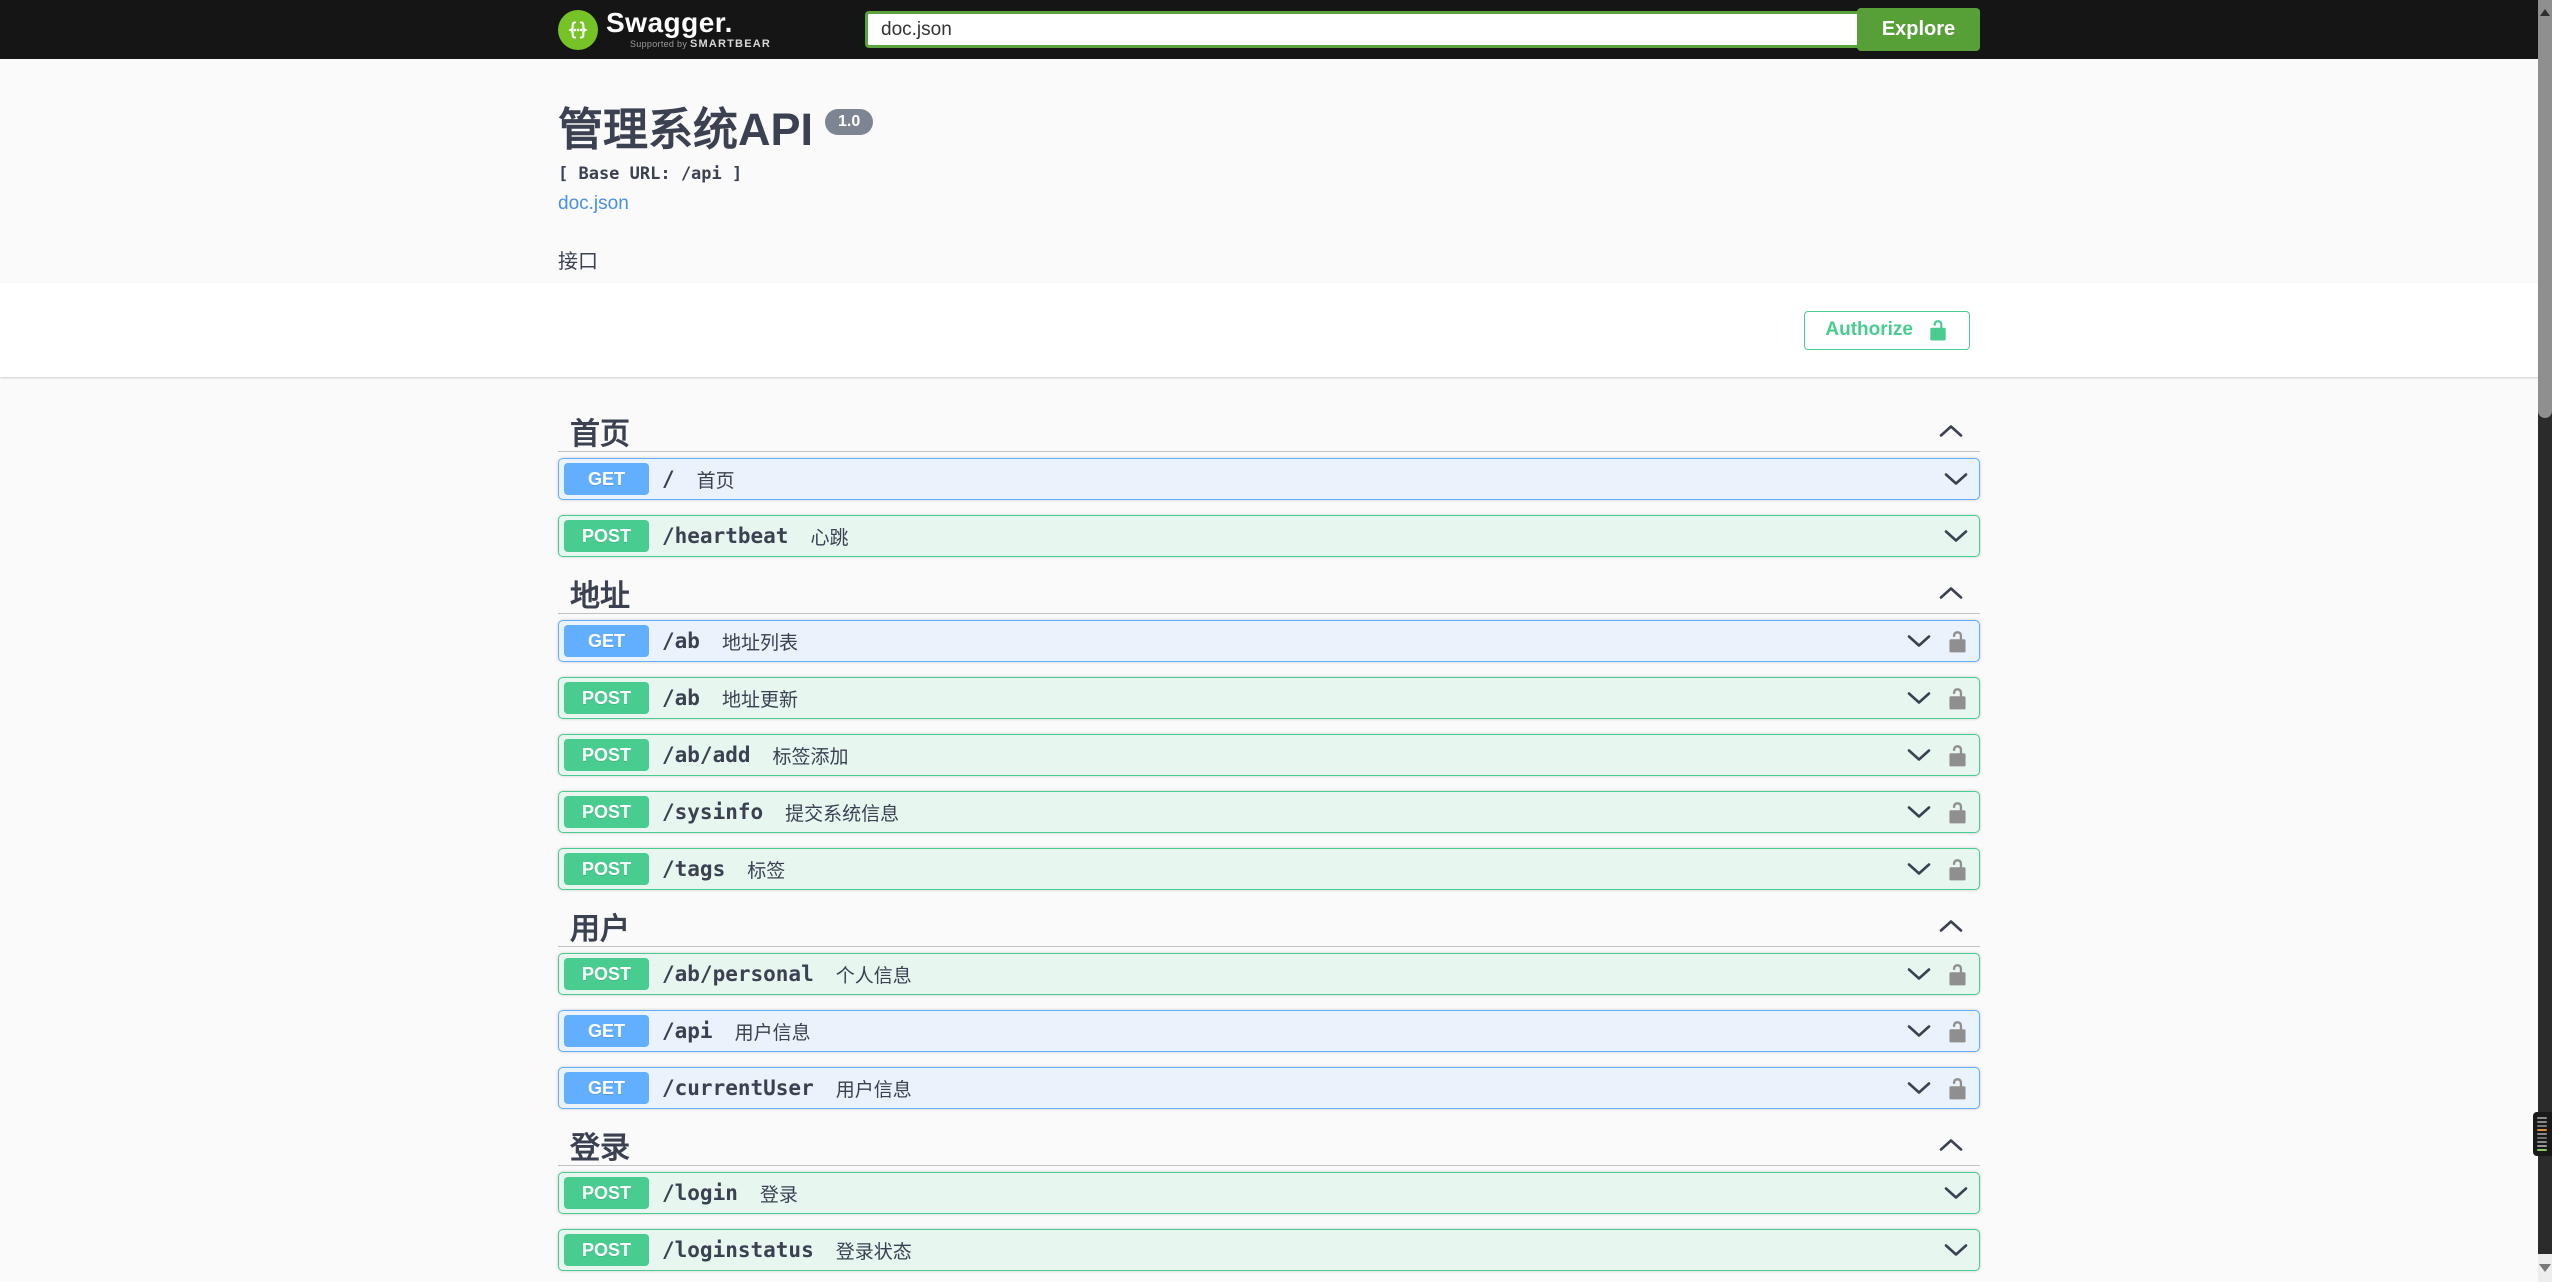  I want to click on operation-path: /ab/add, so click(706, 755).